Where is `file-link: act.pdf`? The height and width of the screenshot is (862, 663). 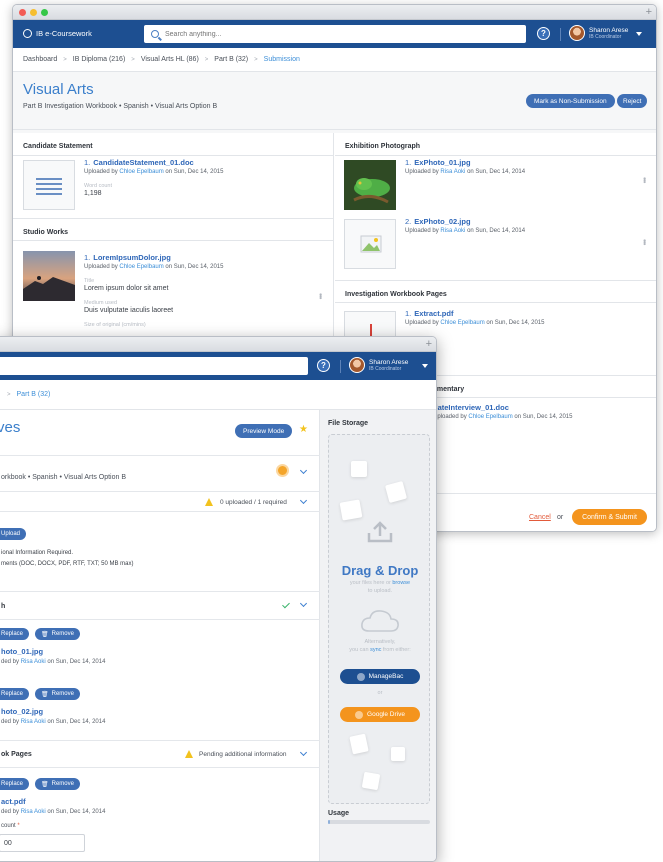 file-link: act.pdf is located at coordinates (13, 801).